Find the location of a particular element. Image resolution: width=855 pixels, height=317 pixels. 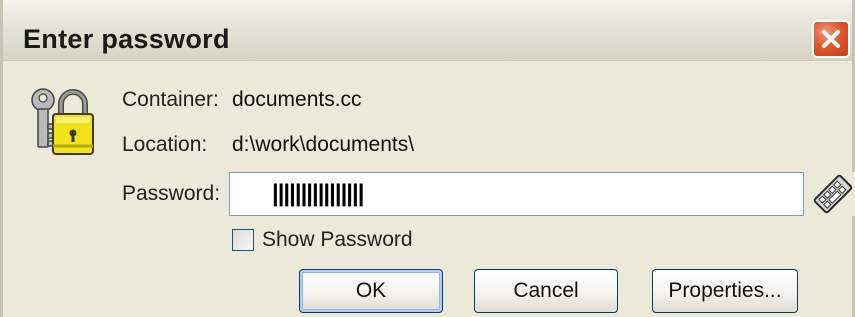

keys-lock-icon is located at coordinates (62, 121).